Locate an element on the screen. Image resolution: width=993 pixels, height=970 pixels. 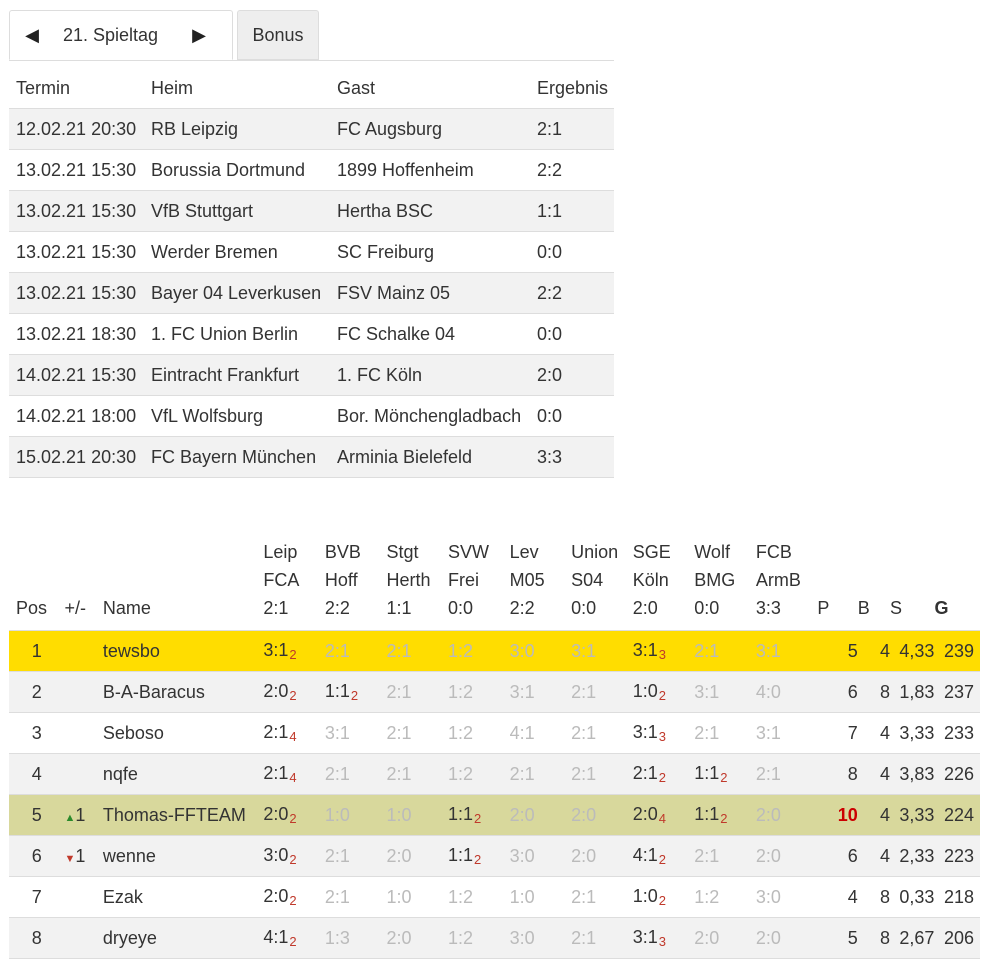
fixture-away: Bor. Mönchengladbach is located at coordinates (430, 416).